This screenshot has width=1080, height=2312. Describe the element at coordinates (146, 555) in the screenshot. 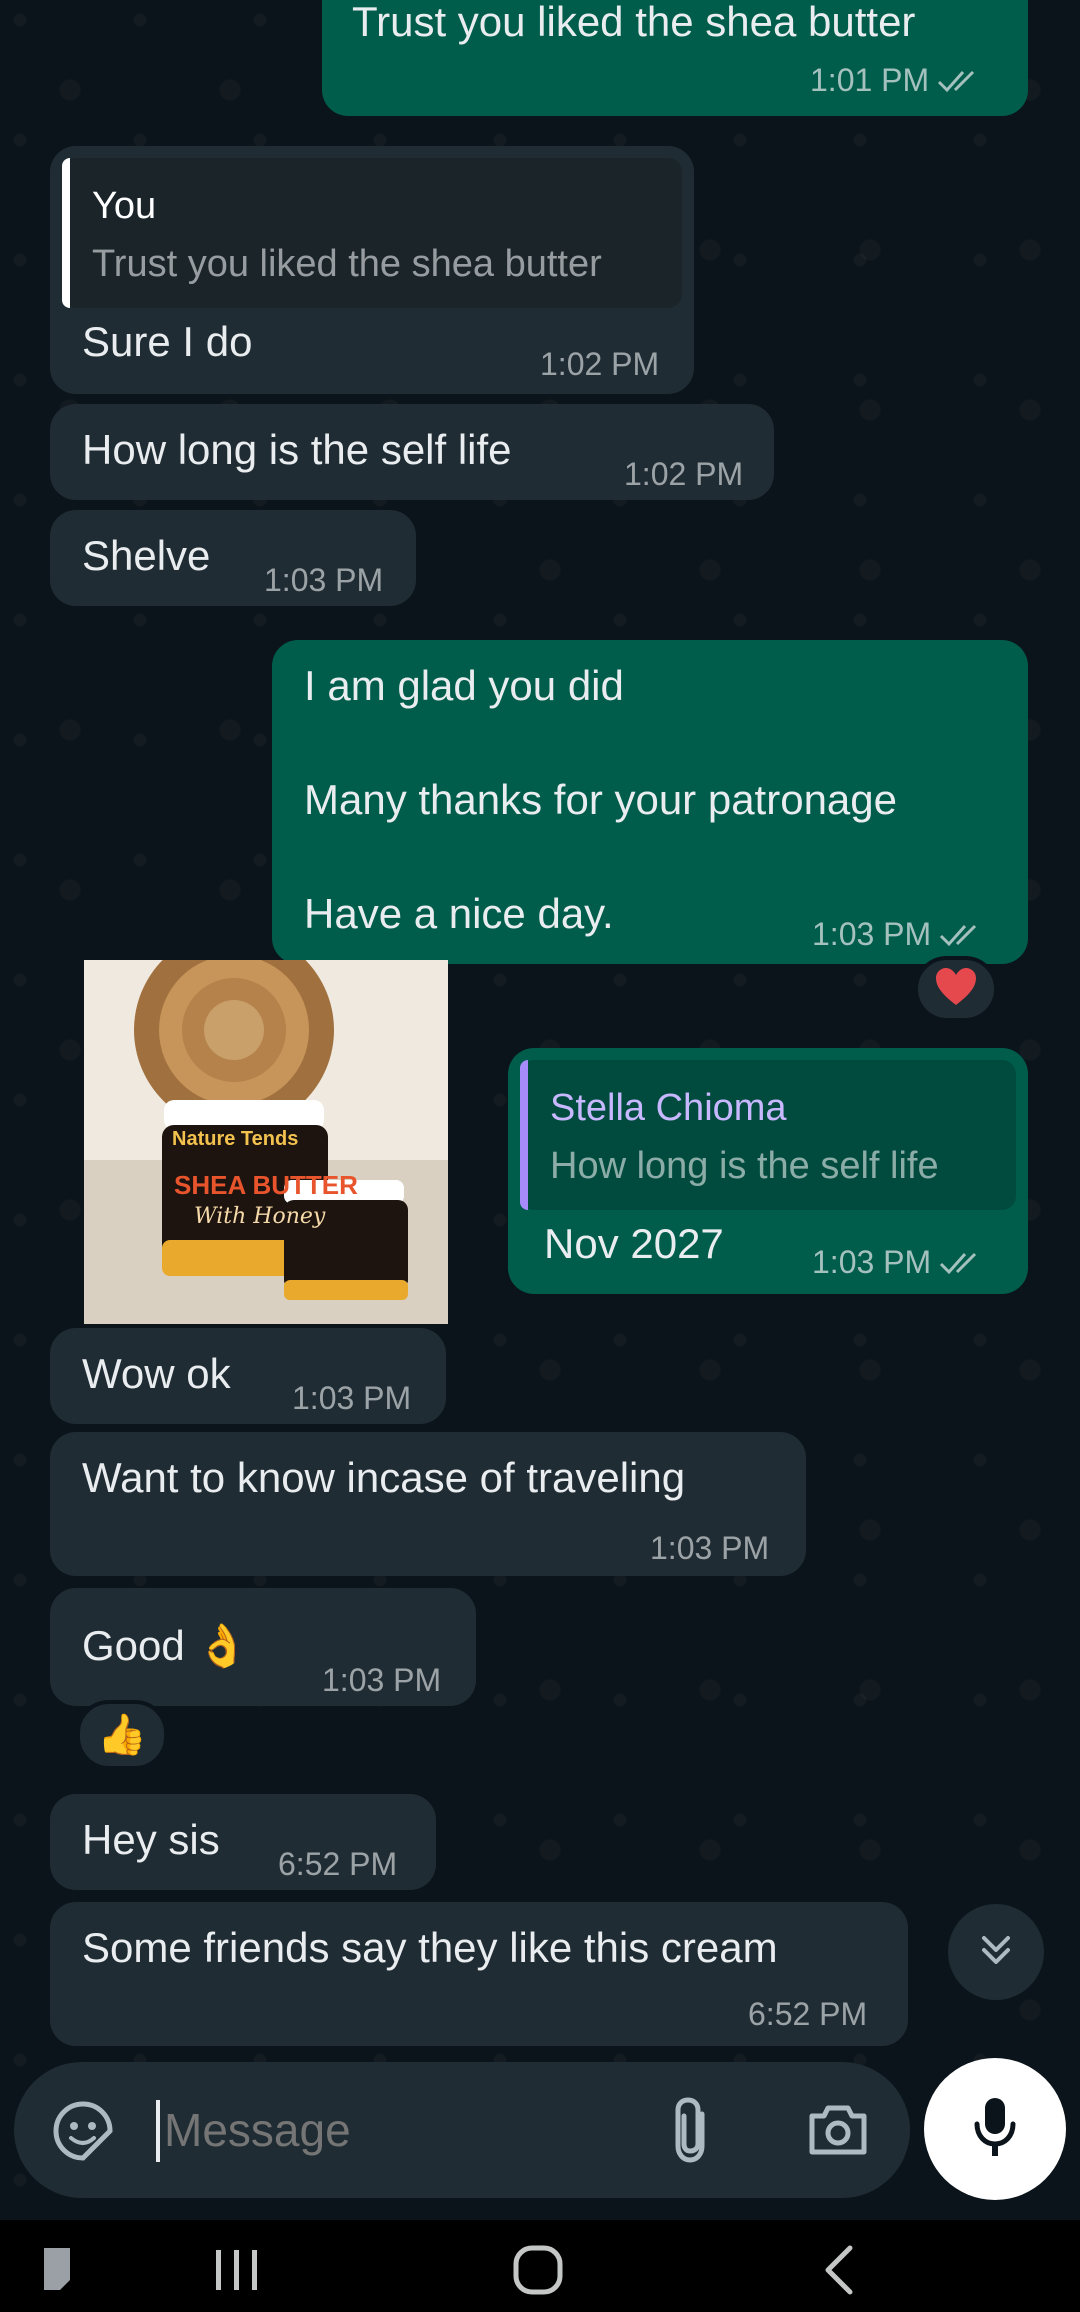

I see `message-text: Shelve` at that location.